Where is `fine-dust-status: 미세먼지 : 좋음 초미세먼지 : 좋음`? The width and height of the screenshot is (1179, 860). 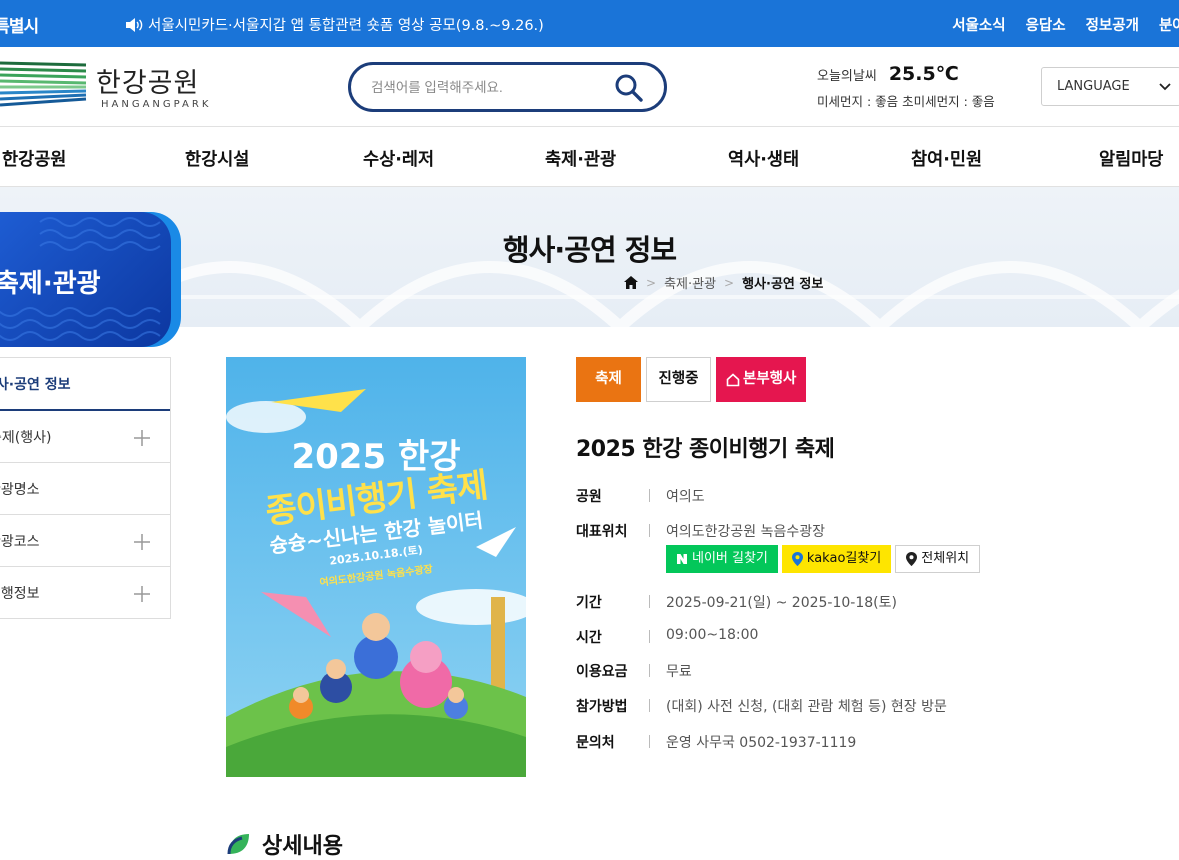 fine-dust-status: 미세먼지 : 좋음 초미세먼지 : 좋음 is located at coordinates (906, 101).